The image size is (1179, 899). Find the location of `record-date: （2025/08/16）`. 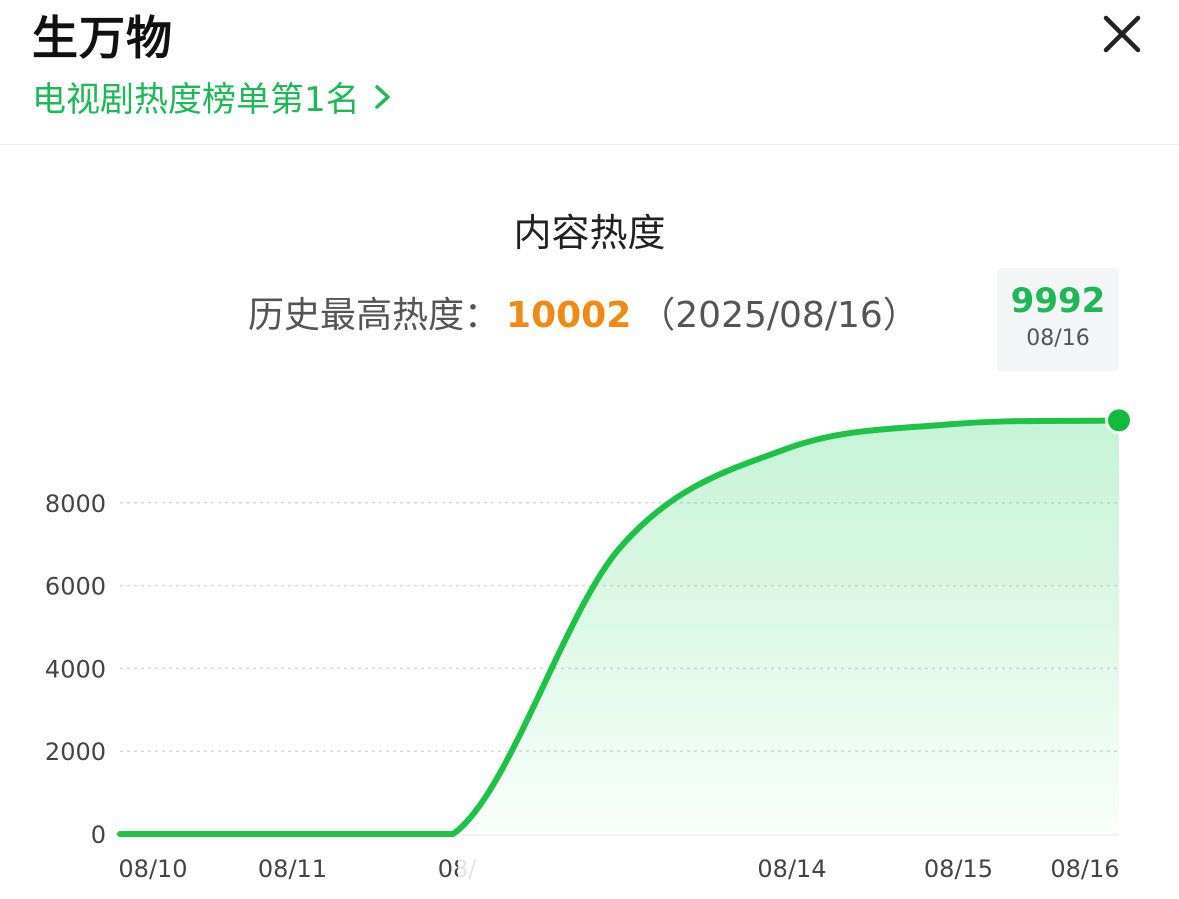

record-date: （2025/08/16） is located at coordinates (779, 315).